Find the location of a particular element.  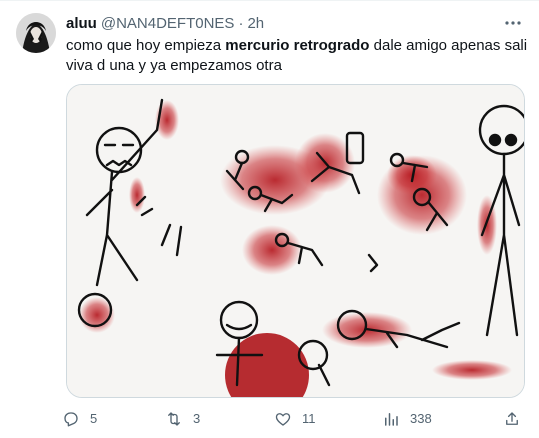

like-count: 11 is located at coordinates (309, 418).